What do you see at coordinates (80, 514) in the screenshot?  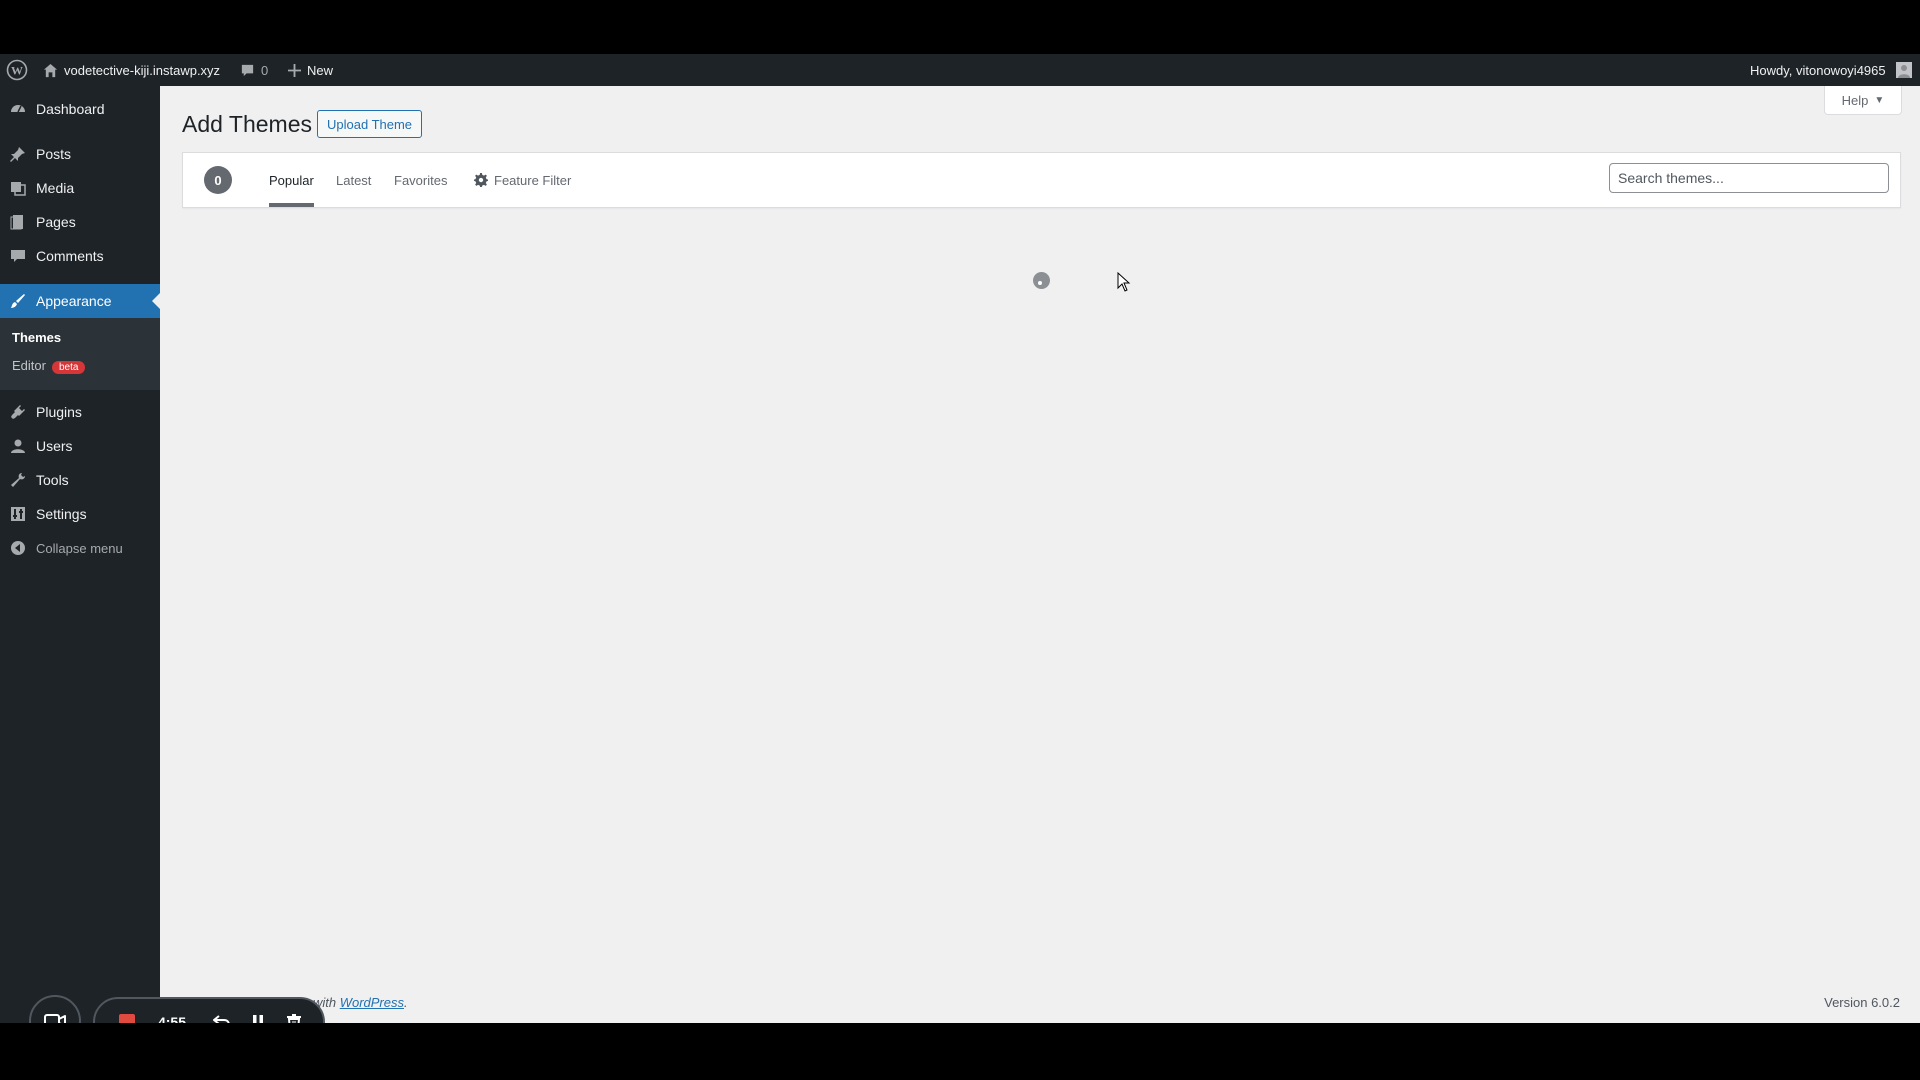 I see `sidebar-item-settings: Settings` at bounding box center [80, 514].